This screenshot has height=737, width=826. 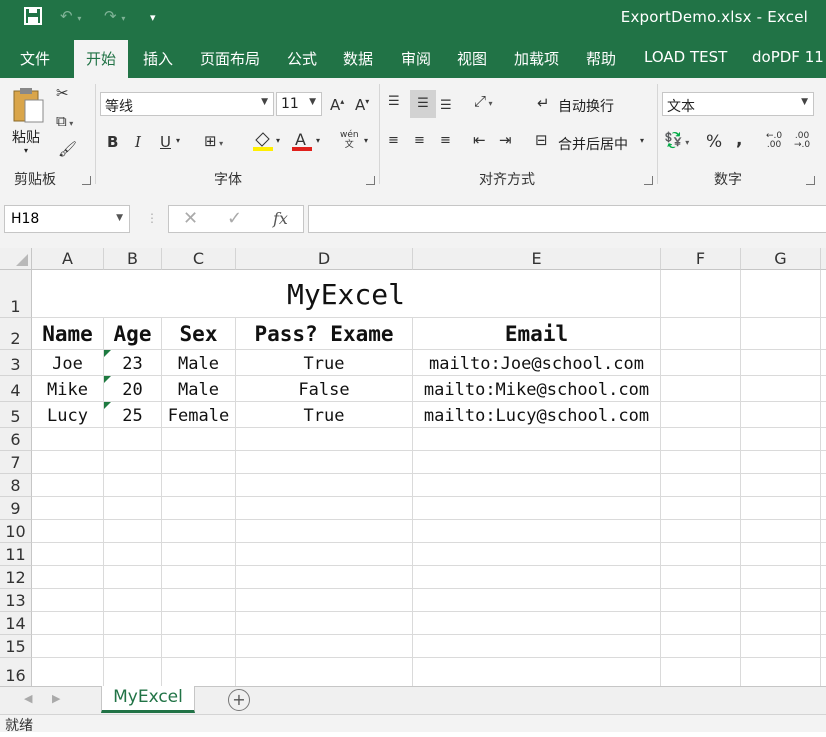 What do you see at coordinates (187, 104) in the screenshot?
I see `font-name-select: 等线 ▼` at bounding box center [187, 104].